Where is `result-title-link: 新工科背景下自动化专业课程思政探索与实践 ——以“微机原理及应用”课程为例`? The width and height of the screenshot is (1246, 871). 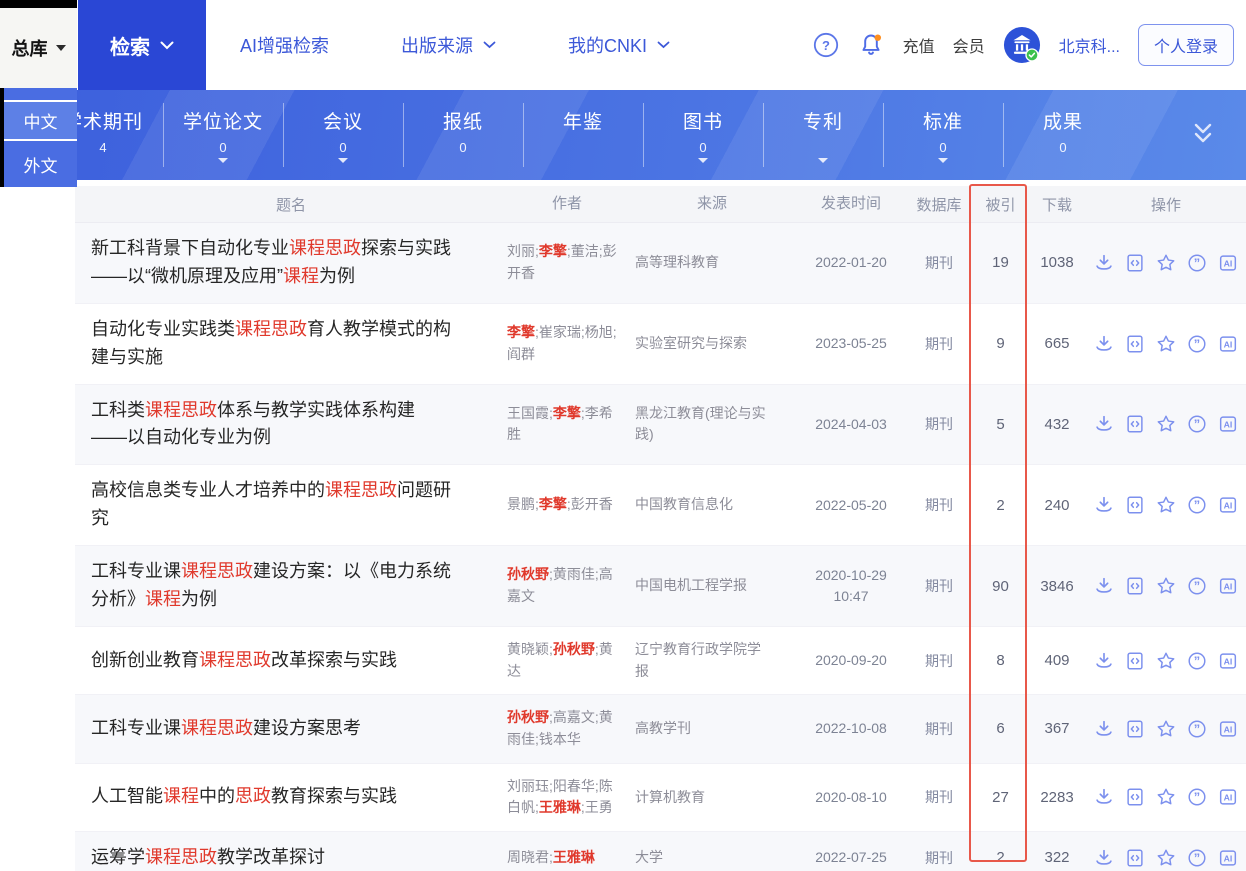
result-title-link: 新工科背景下自动化专业课程思政探索与实践 ——以“微机原理及应用”课程为例 is located at coordinates (276, 263).